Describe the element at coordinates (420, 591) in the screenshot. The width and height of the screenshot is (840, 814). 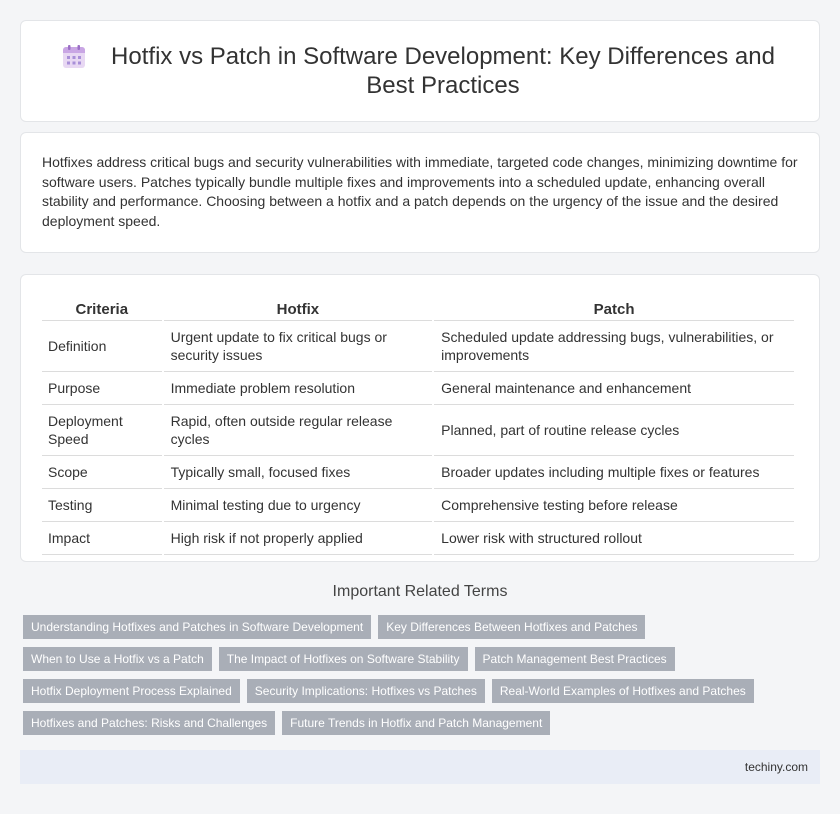
I see `related-terms-title: Important Related Terms` at that location.